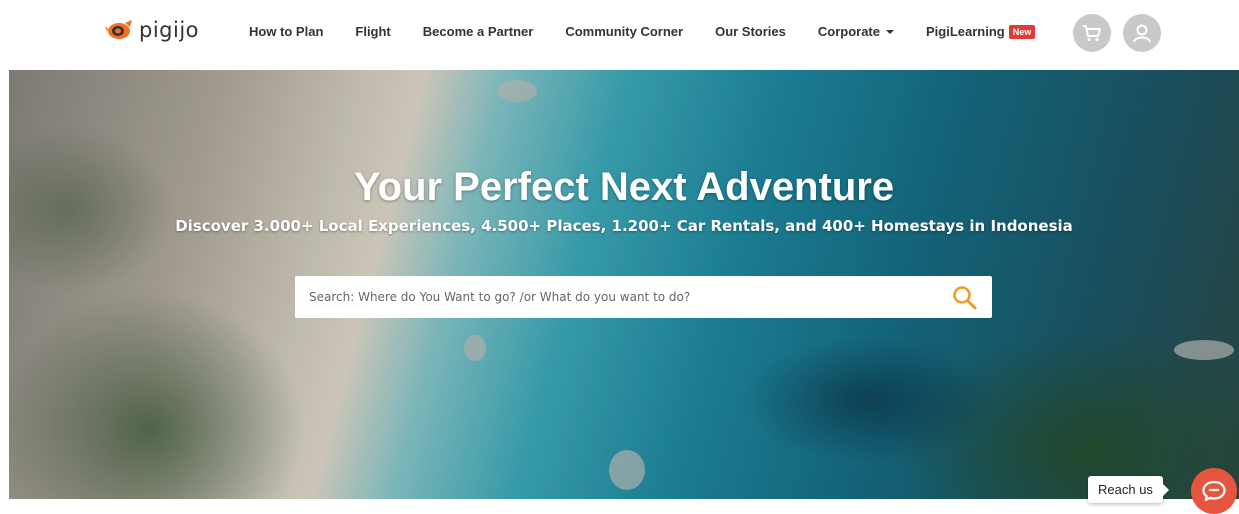 The height and width of the screenshot is (514, 1239). I want to click on chevron-down-icon, so click(890, 31).